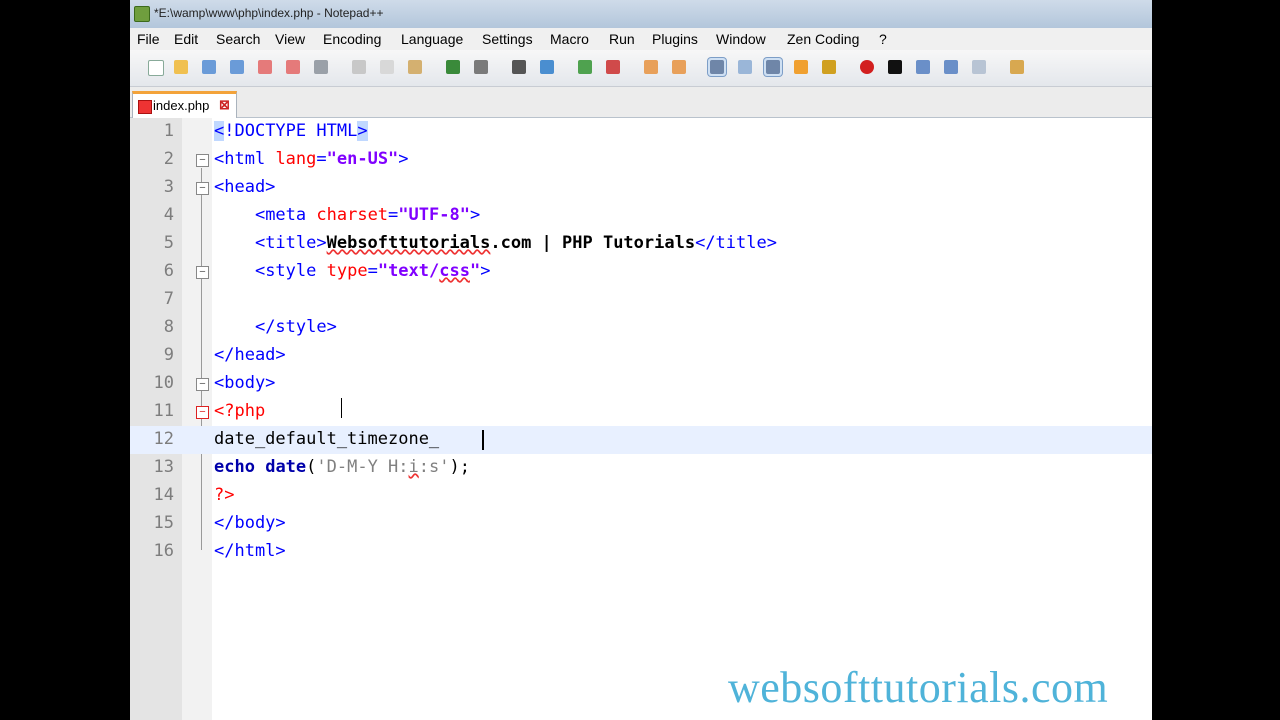 The width and height of the screenshot is (1280, 720). Describe the element at coordinates (641, 68) in the screenshot. I see `toolbar` at that location.